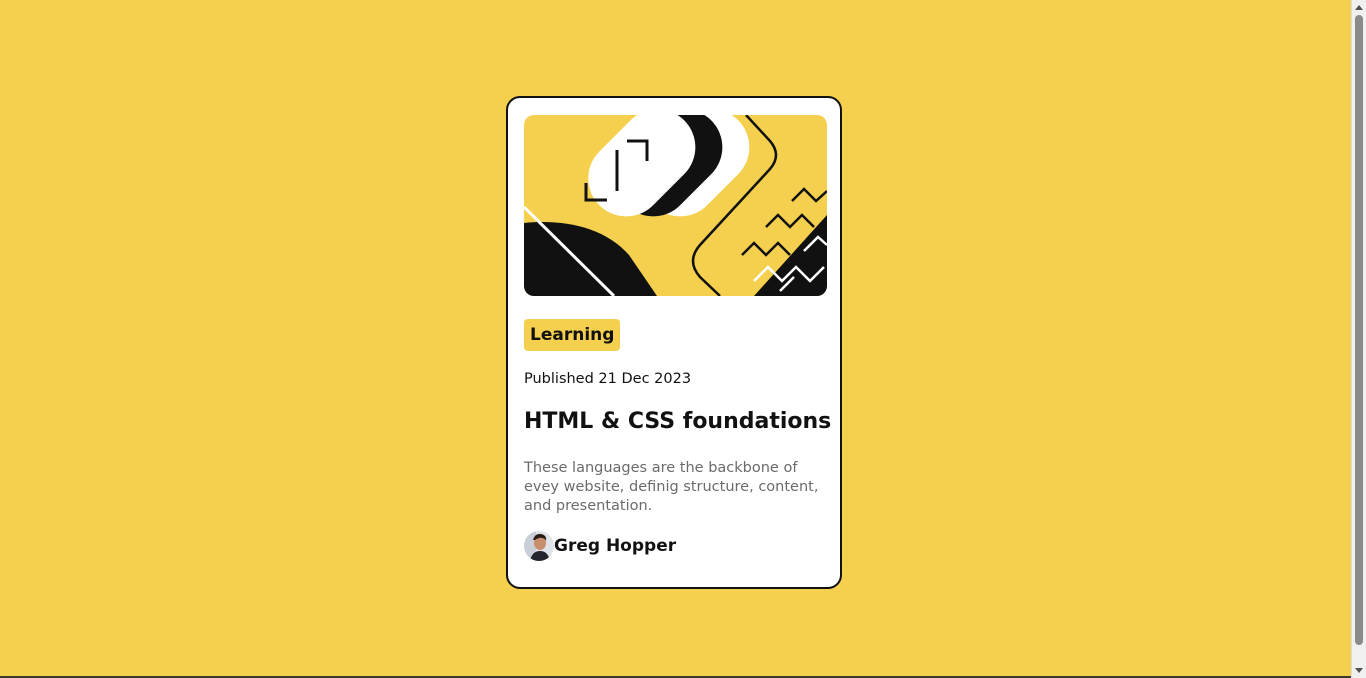  What do you see at coordinates (1359, 7) in the screenshot?
I see `scroll-up-arrow-icon` at bounding box center [1359, 7].